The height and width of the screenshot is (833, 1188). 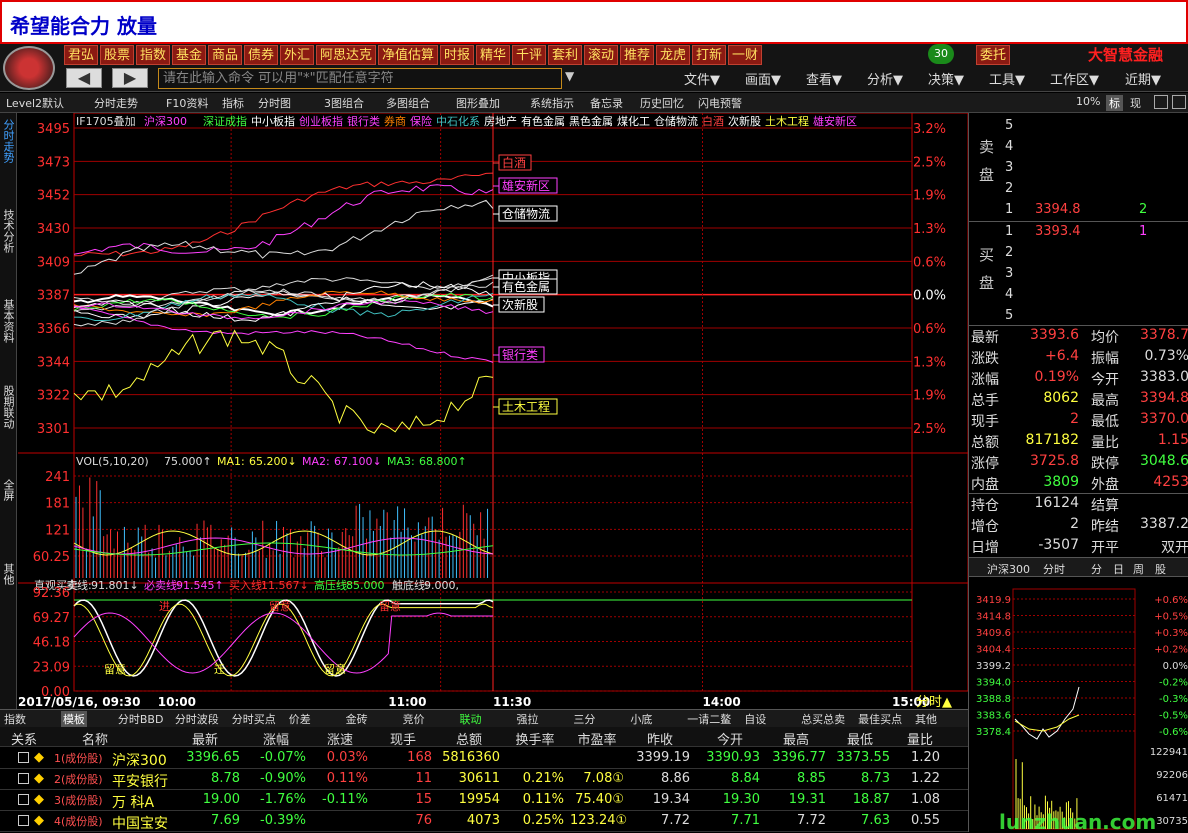 I want to click on nav-button-12: 套利, so click(x=565, y=55).